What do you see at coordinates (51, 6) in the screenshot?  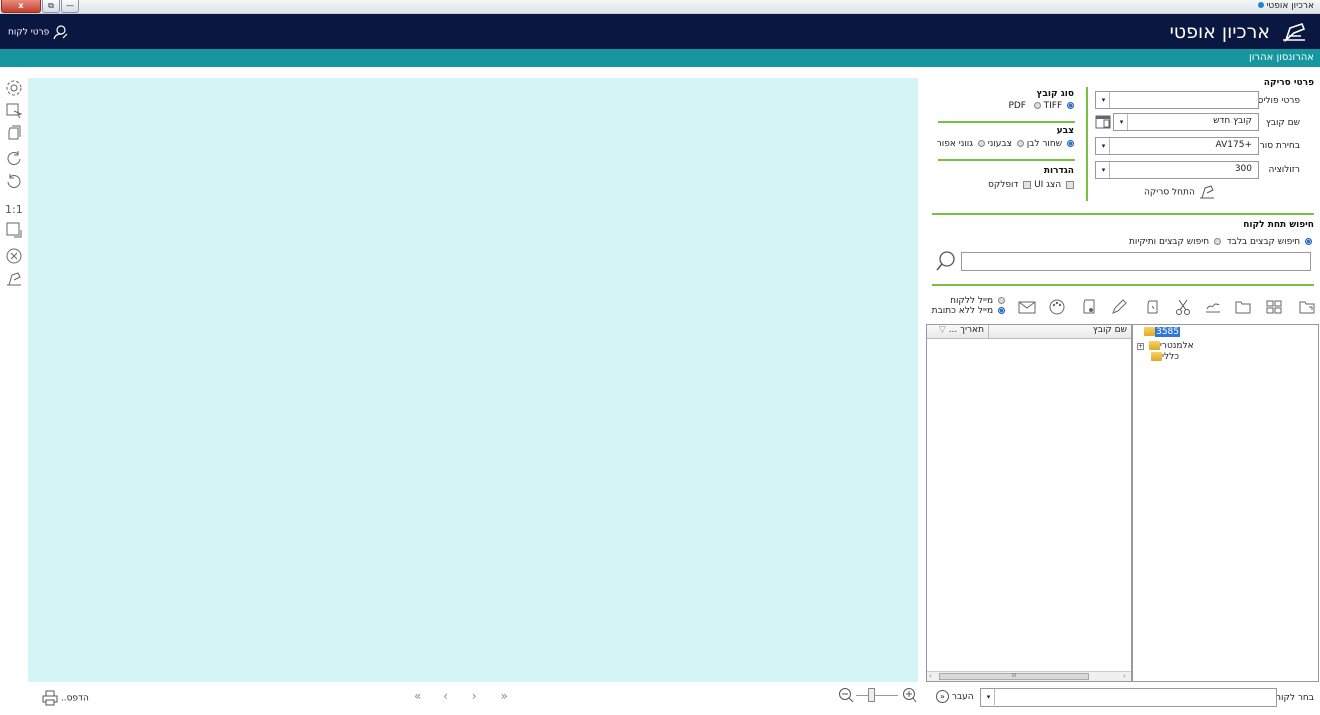 I see `window-restore-button: ⧉` at bounding box center [51, 6].